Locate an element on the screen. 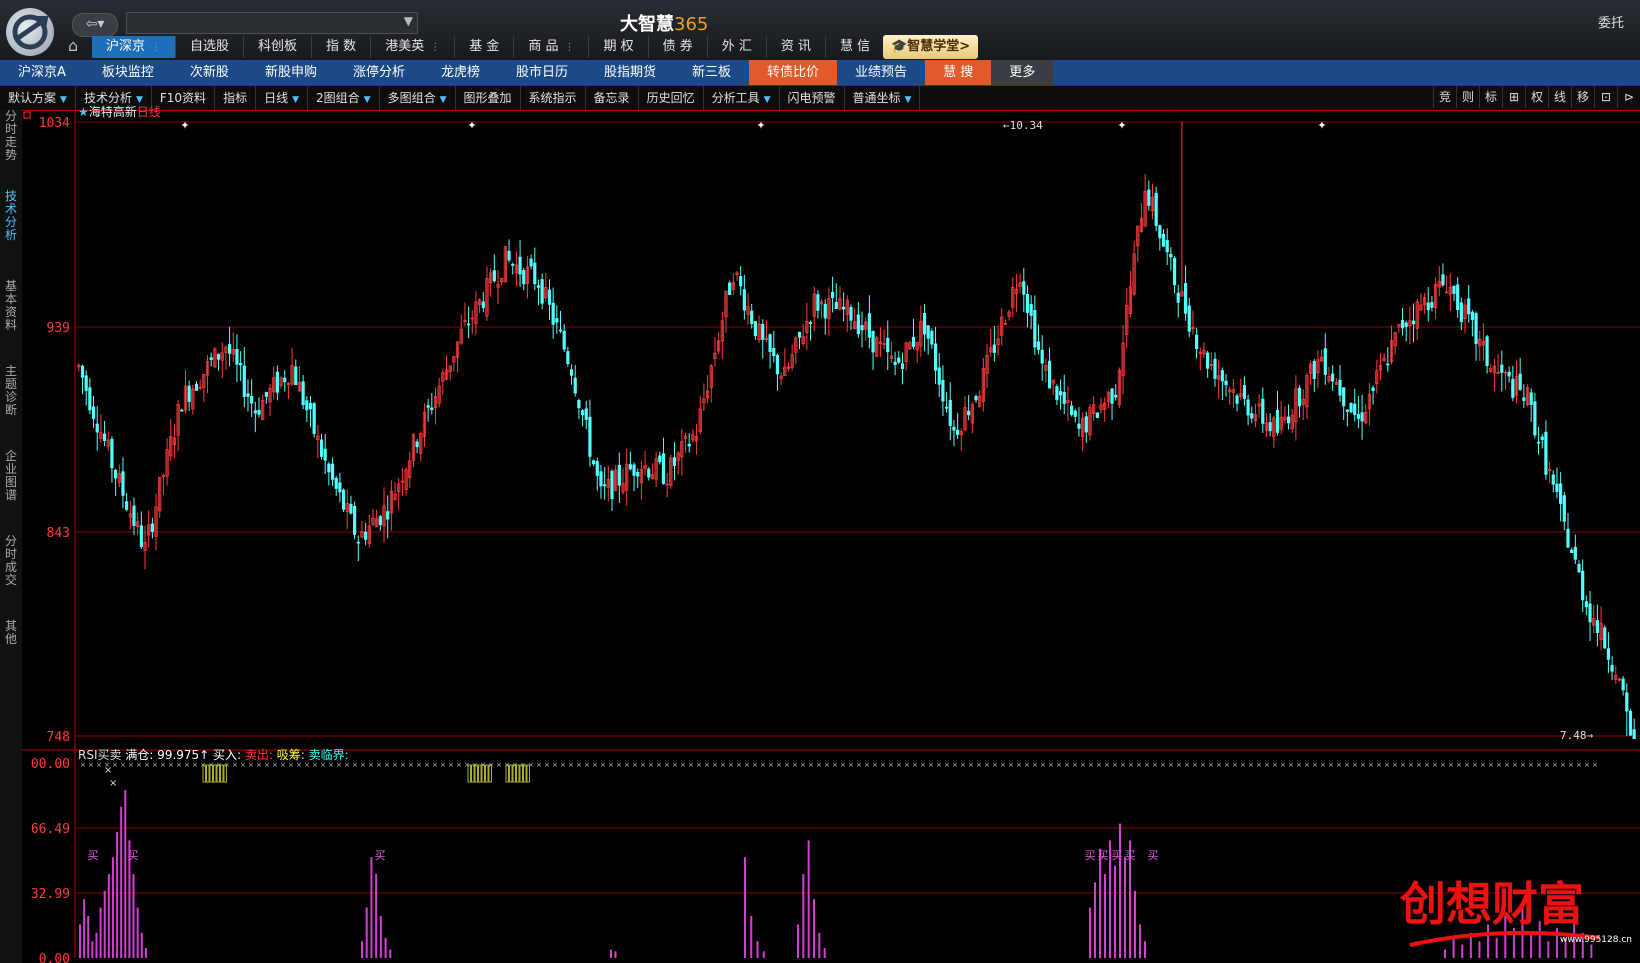 The image size is (1640, 963). indicator-tick-label: 0.00 is located at coordinates (54, 957).